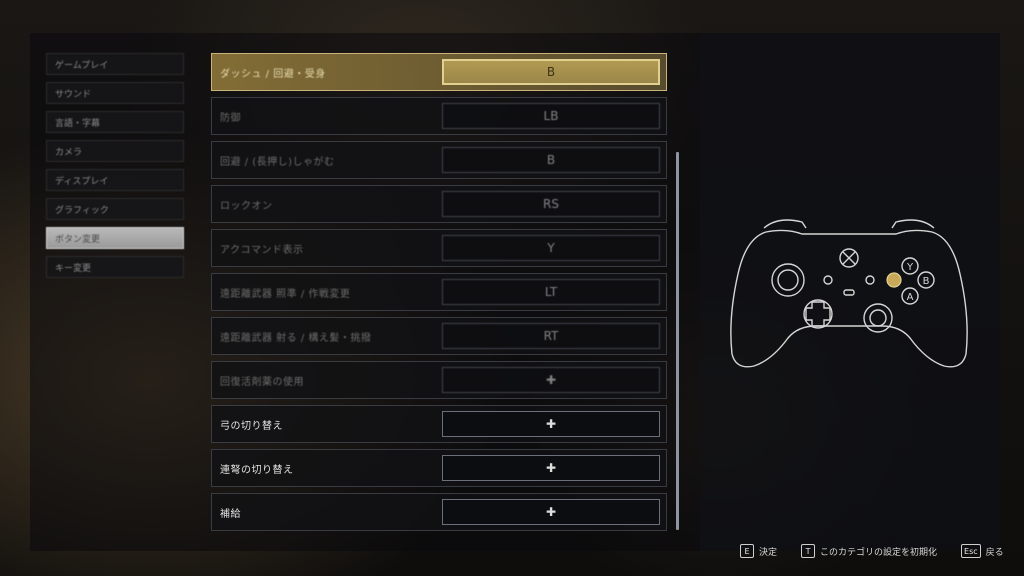 This screenshot has height=576, width=1024. Describe the element at coordinates (439, 204) in the screenshot. I see `binding-row: ロックオン RS` at that location.